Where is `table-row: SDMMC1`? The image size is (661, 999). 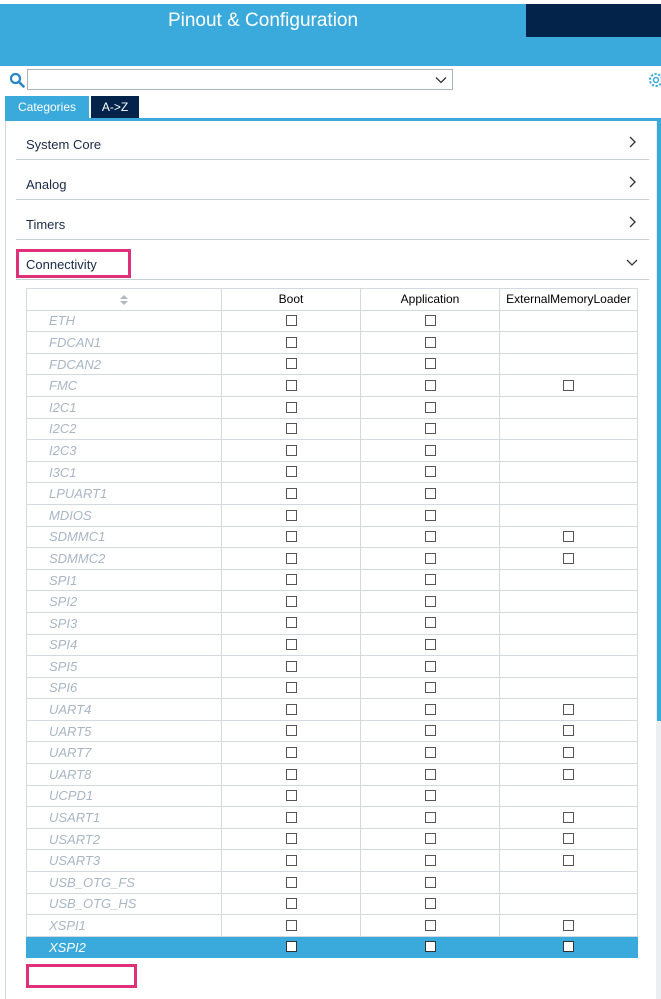 table-row: SDMMC1 is located at coordinates (332, 537).